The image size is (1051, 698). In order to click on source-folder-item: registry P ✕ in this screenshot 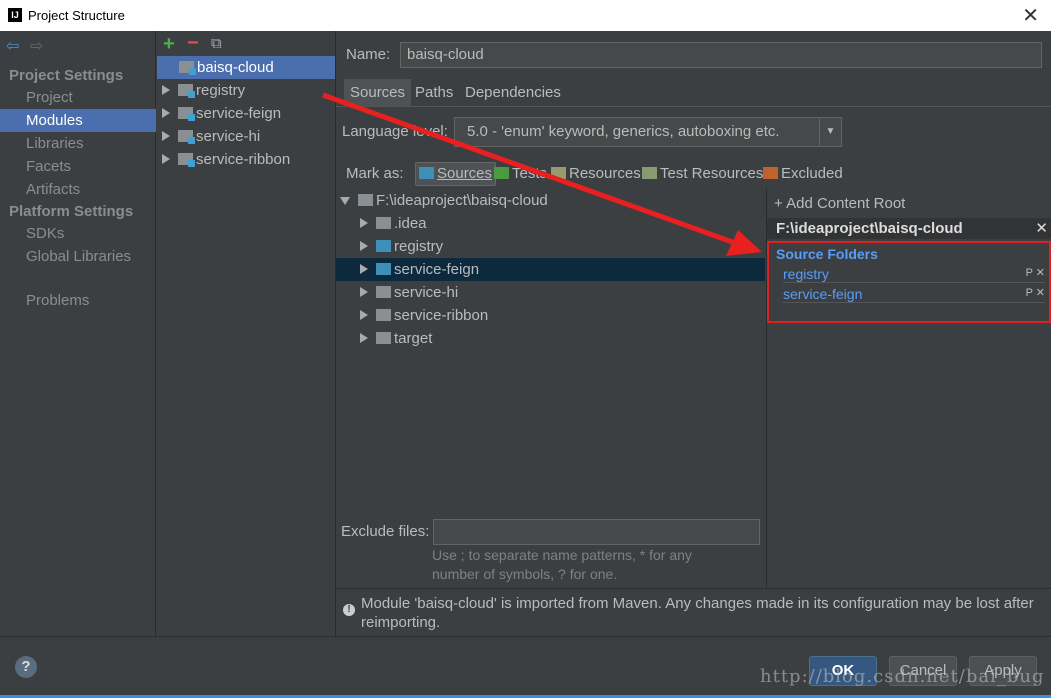, I will do `click(914, 274)`.